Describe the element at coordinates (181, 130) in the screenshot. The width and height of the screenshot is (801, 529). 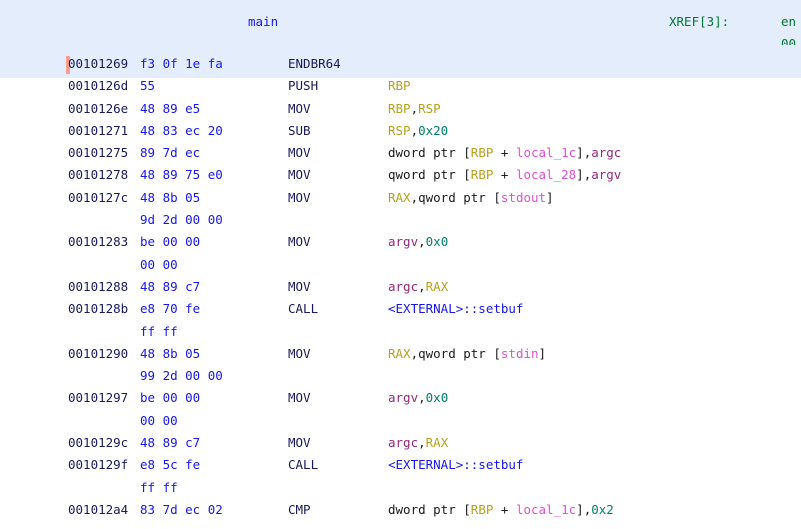
I see `instruction-bytes: 48 83 ec 20` at that location.